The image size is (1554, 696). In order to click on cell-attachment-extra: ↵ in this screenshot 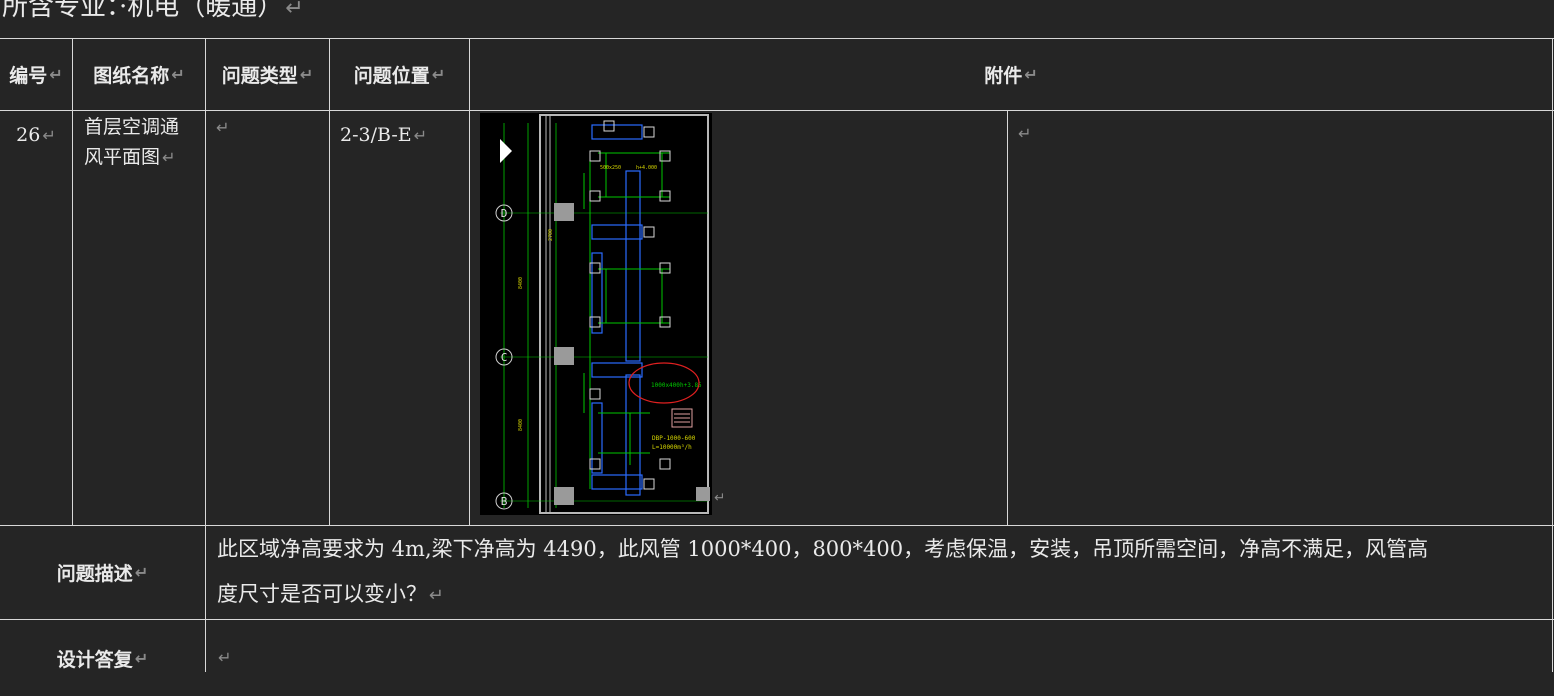, I will do `click(1025, 133)`.